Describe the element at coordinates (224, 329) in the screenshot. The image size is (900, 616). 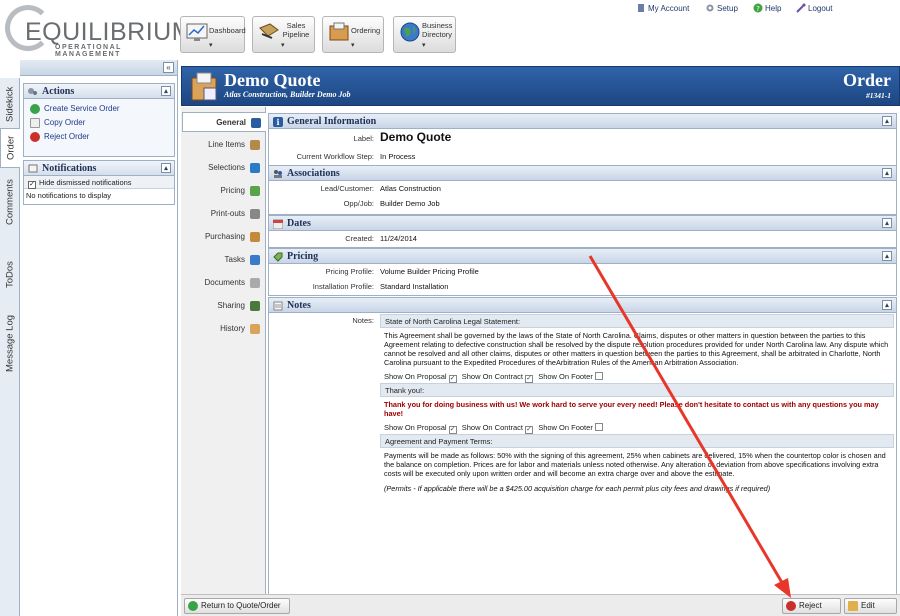
I see `tab-history: History` at that location.